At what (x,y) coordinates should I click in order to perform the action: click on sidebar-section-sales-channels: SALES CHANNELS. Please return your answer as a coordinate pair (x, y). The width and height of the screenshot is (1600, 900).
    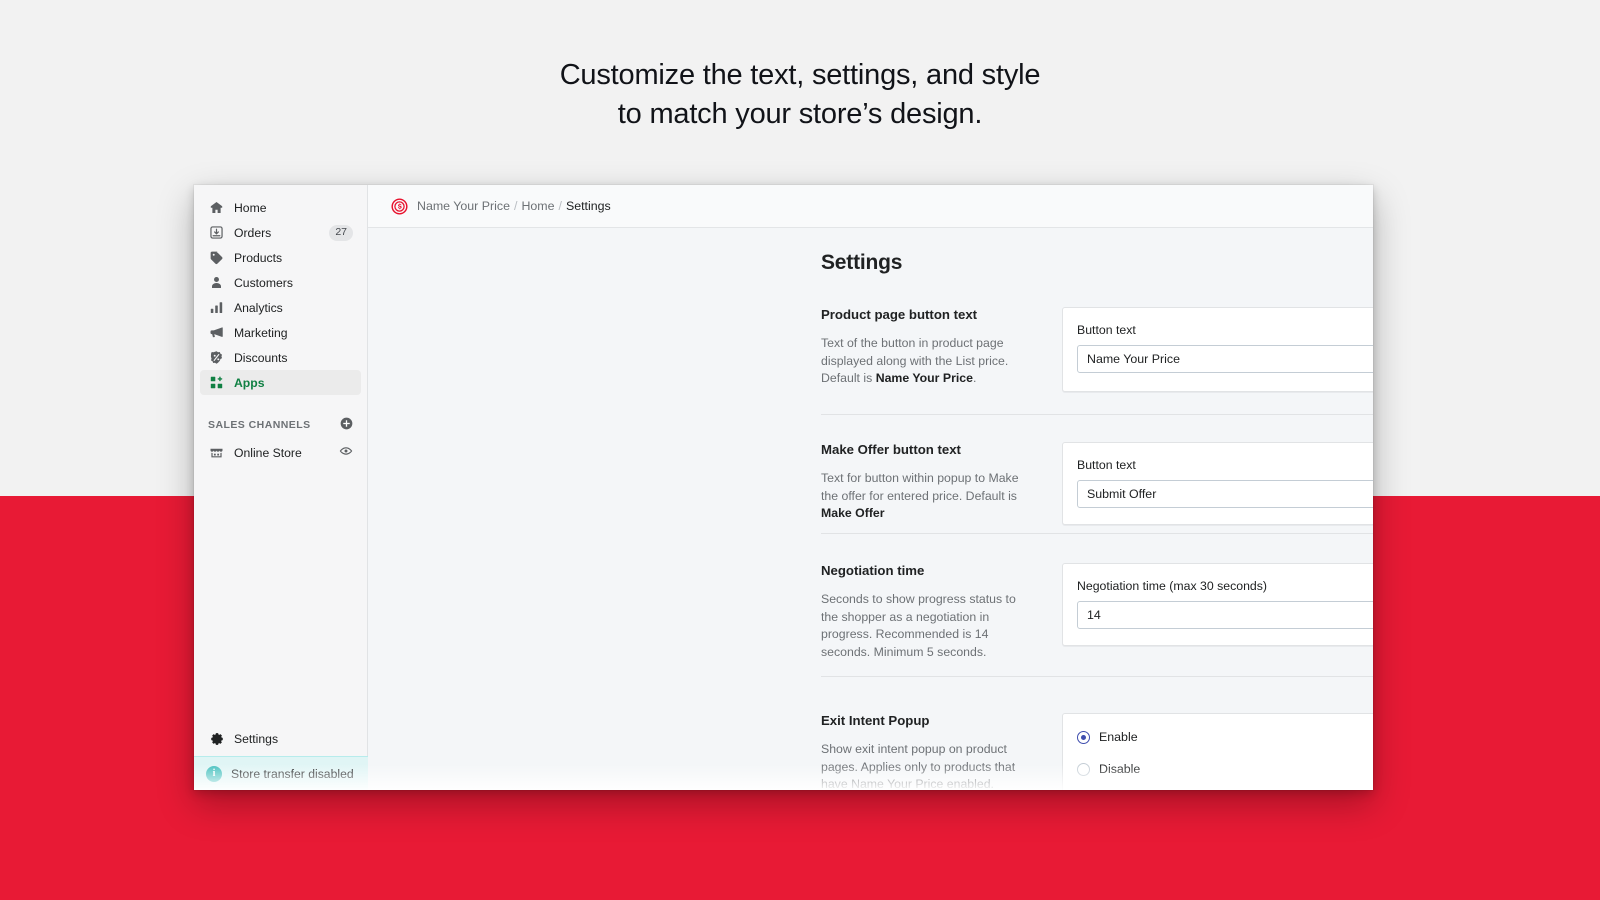
    Looking at the image, I should click on (280, 425).